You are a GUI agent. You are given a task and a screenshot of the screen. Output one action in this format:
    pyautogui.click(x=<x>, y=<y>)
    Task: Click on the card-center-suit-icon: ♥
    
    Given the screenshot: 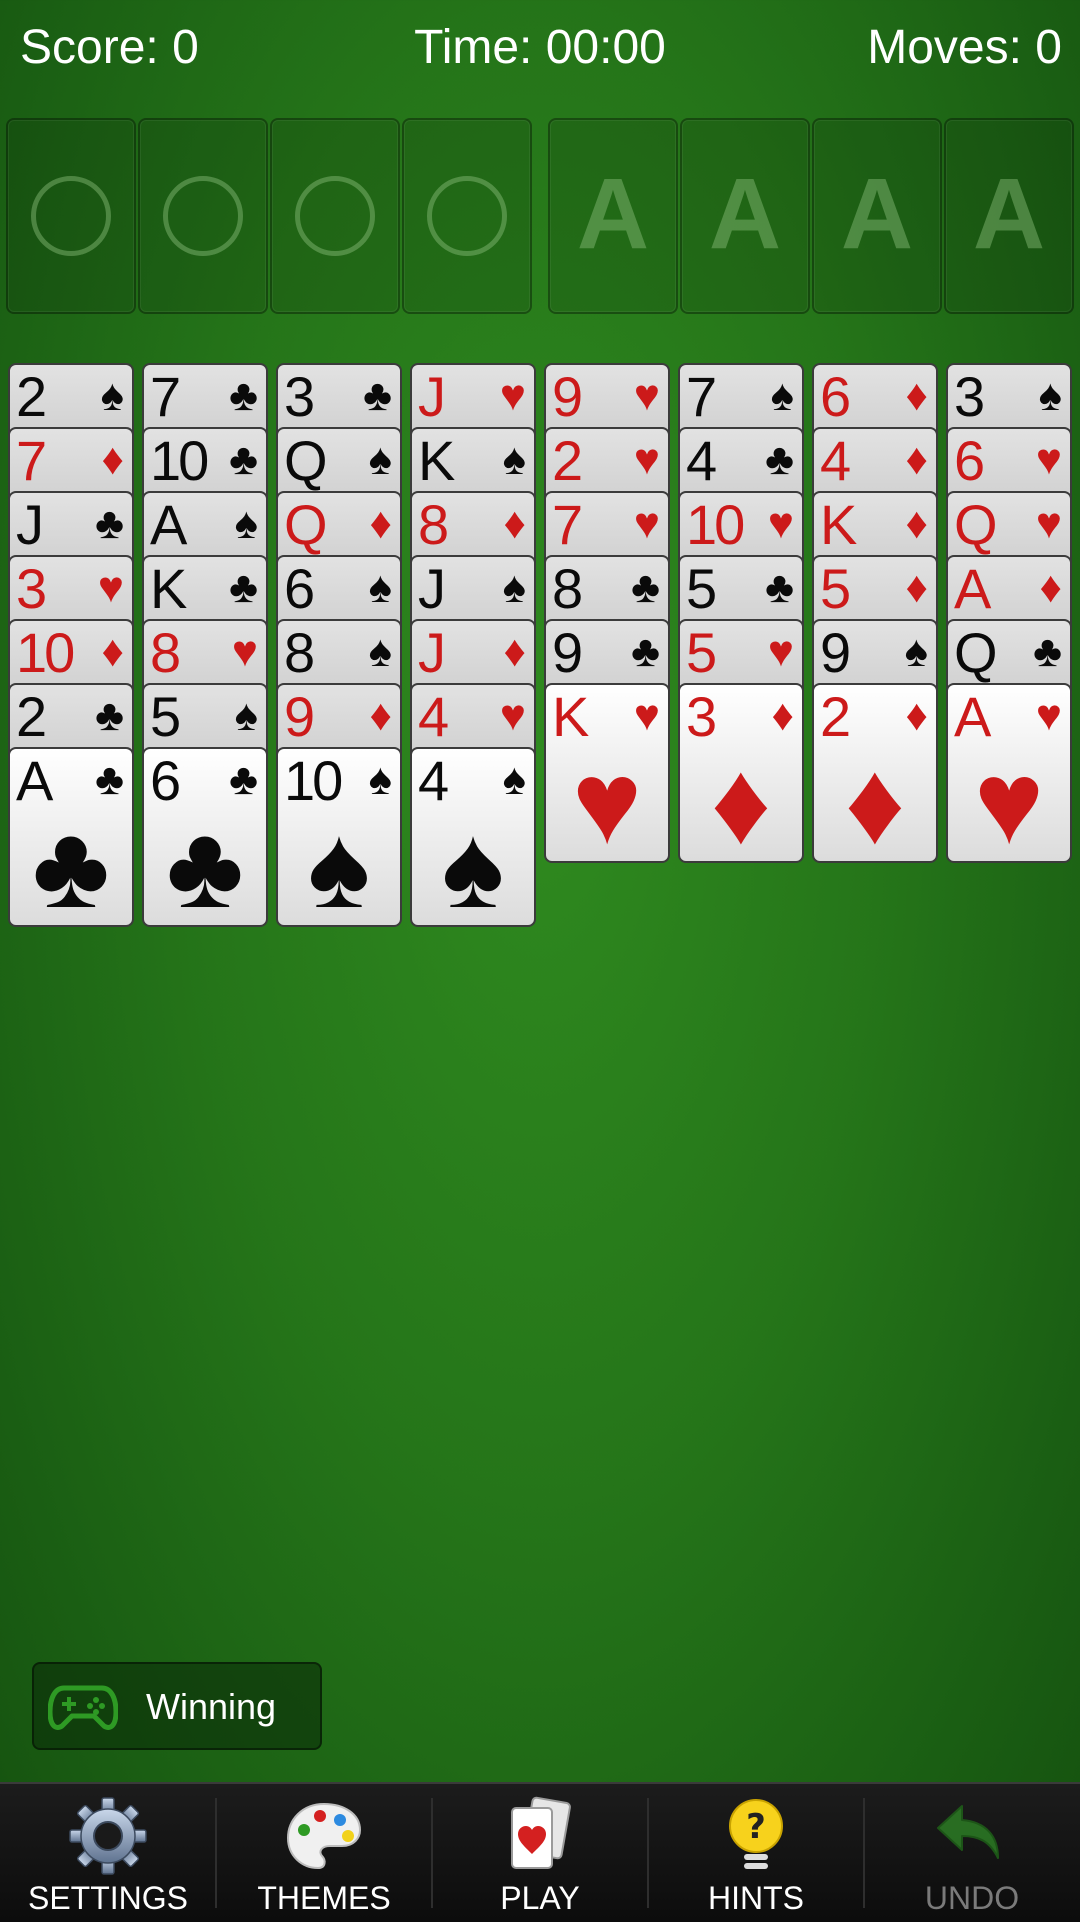 What is the action you would take?
    pyautogui.click(x=607, y=800)
    